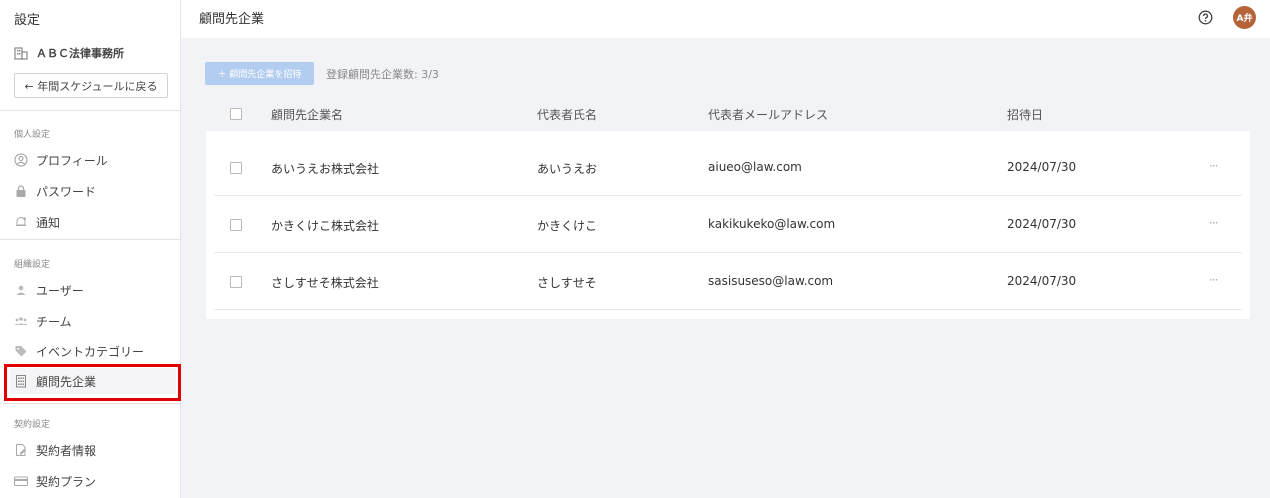 The height and width of the screenshot is (498, 1270). I want to click on help-icon, so click(1205, 17).